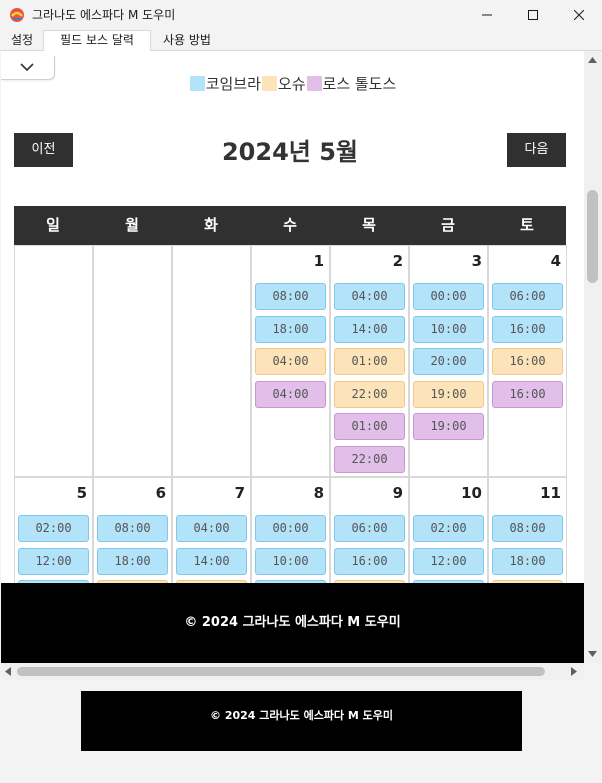  What do you see at coordinates (397, 493) in the screenshot?
I see `day-number: 9` at bounding box center [397, 493].